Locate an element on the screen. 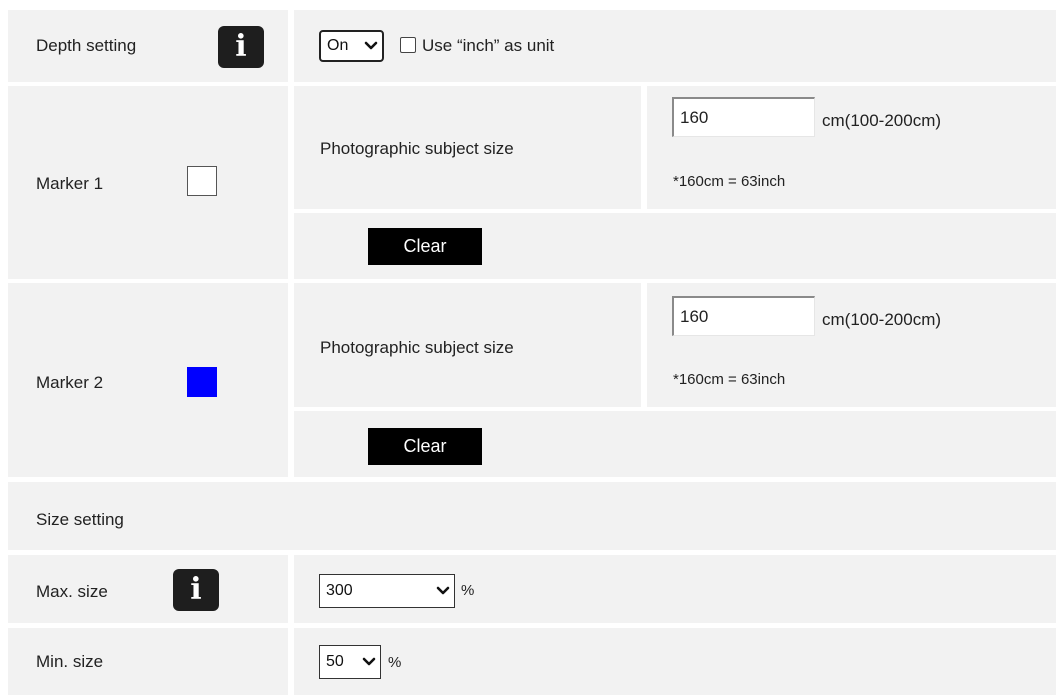  max-size-label: Max. size is located at coordinates (72, 591).